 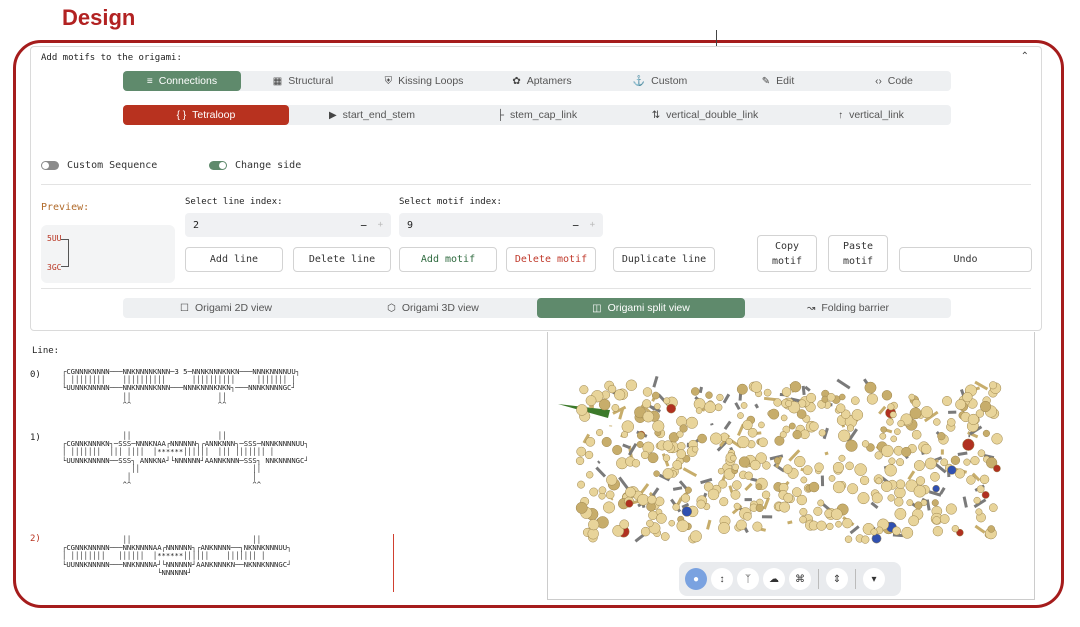 What do you see at coordinates (226, 308) in the screenshot?
I see `tab-origami-2d-view: ☐ Origami 2D view` at bounding box center [226, 308].